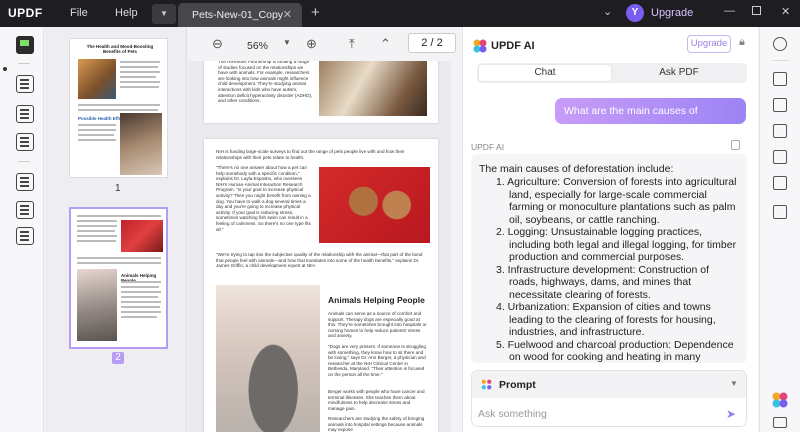 This screenshot has height=432, width=800. Describe the element at coordinates (118, 358) in the screenshot. I see `thumbnail-label-2: 2` at that location.